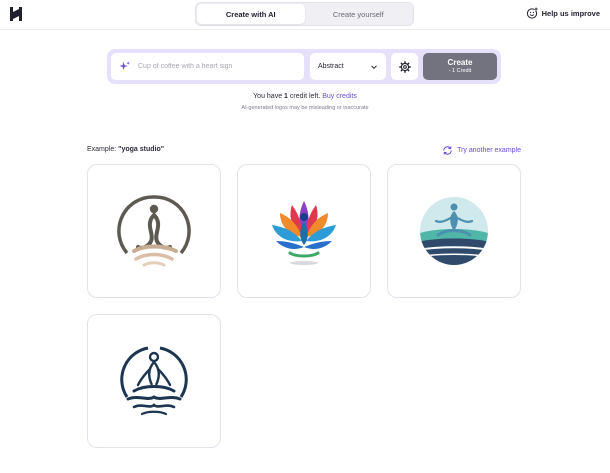 The width and height of the screenshot is (610, 473). I want to click on yoga-meditation-navy-logo, so click(154, 381).